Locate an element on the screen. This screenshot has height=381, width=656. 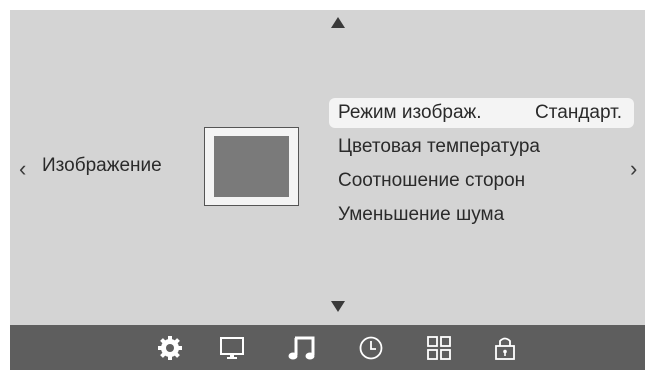
picture-preview-icon is located at coordinates (251, 166).